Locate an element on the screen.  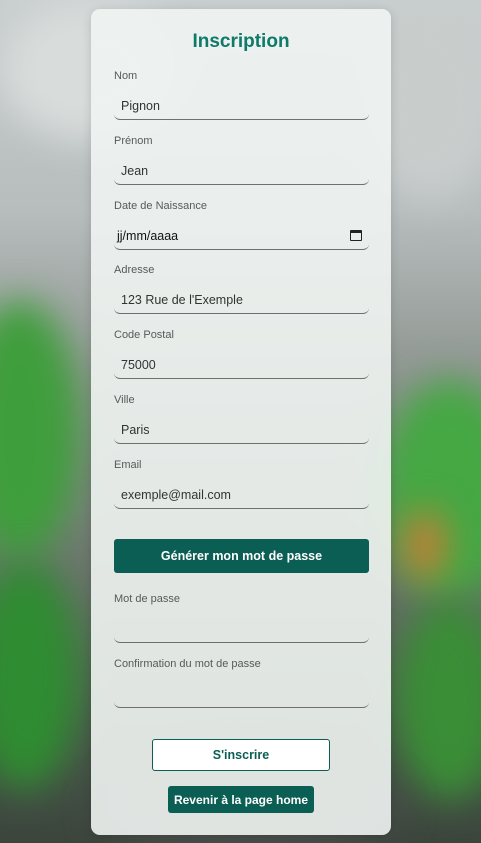
address-field: Adresse 123 Rue de l'Exemple is located at coordinates (241, 288).